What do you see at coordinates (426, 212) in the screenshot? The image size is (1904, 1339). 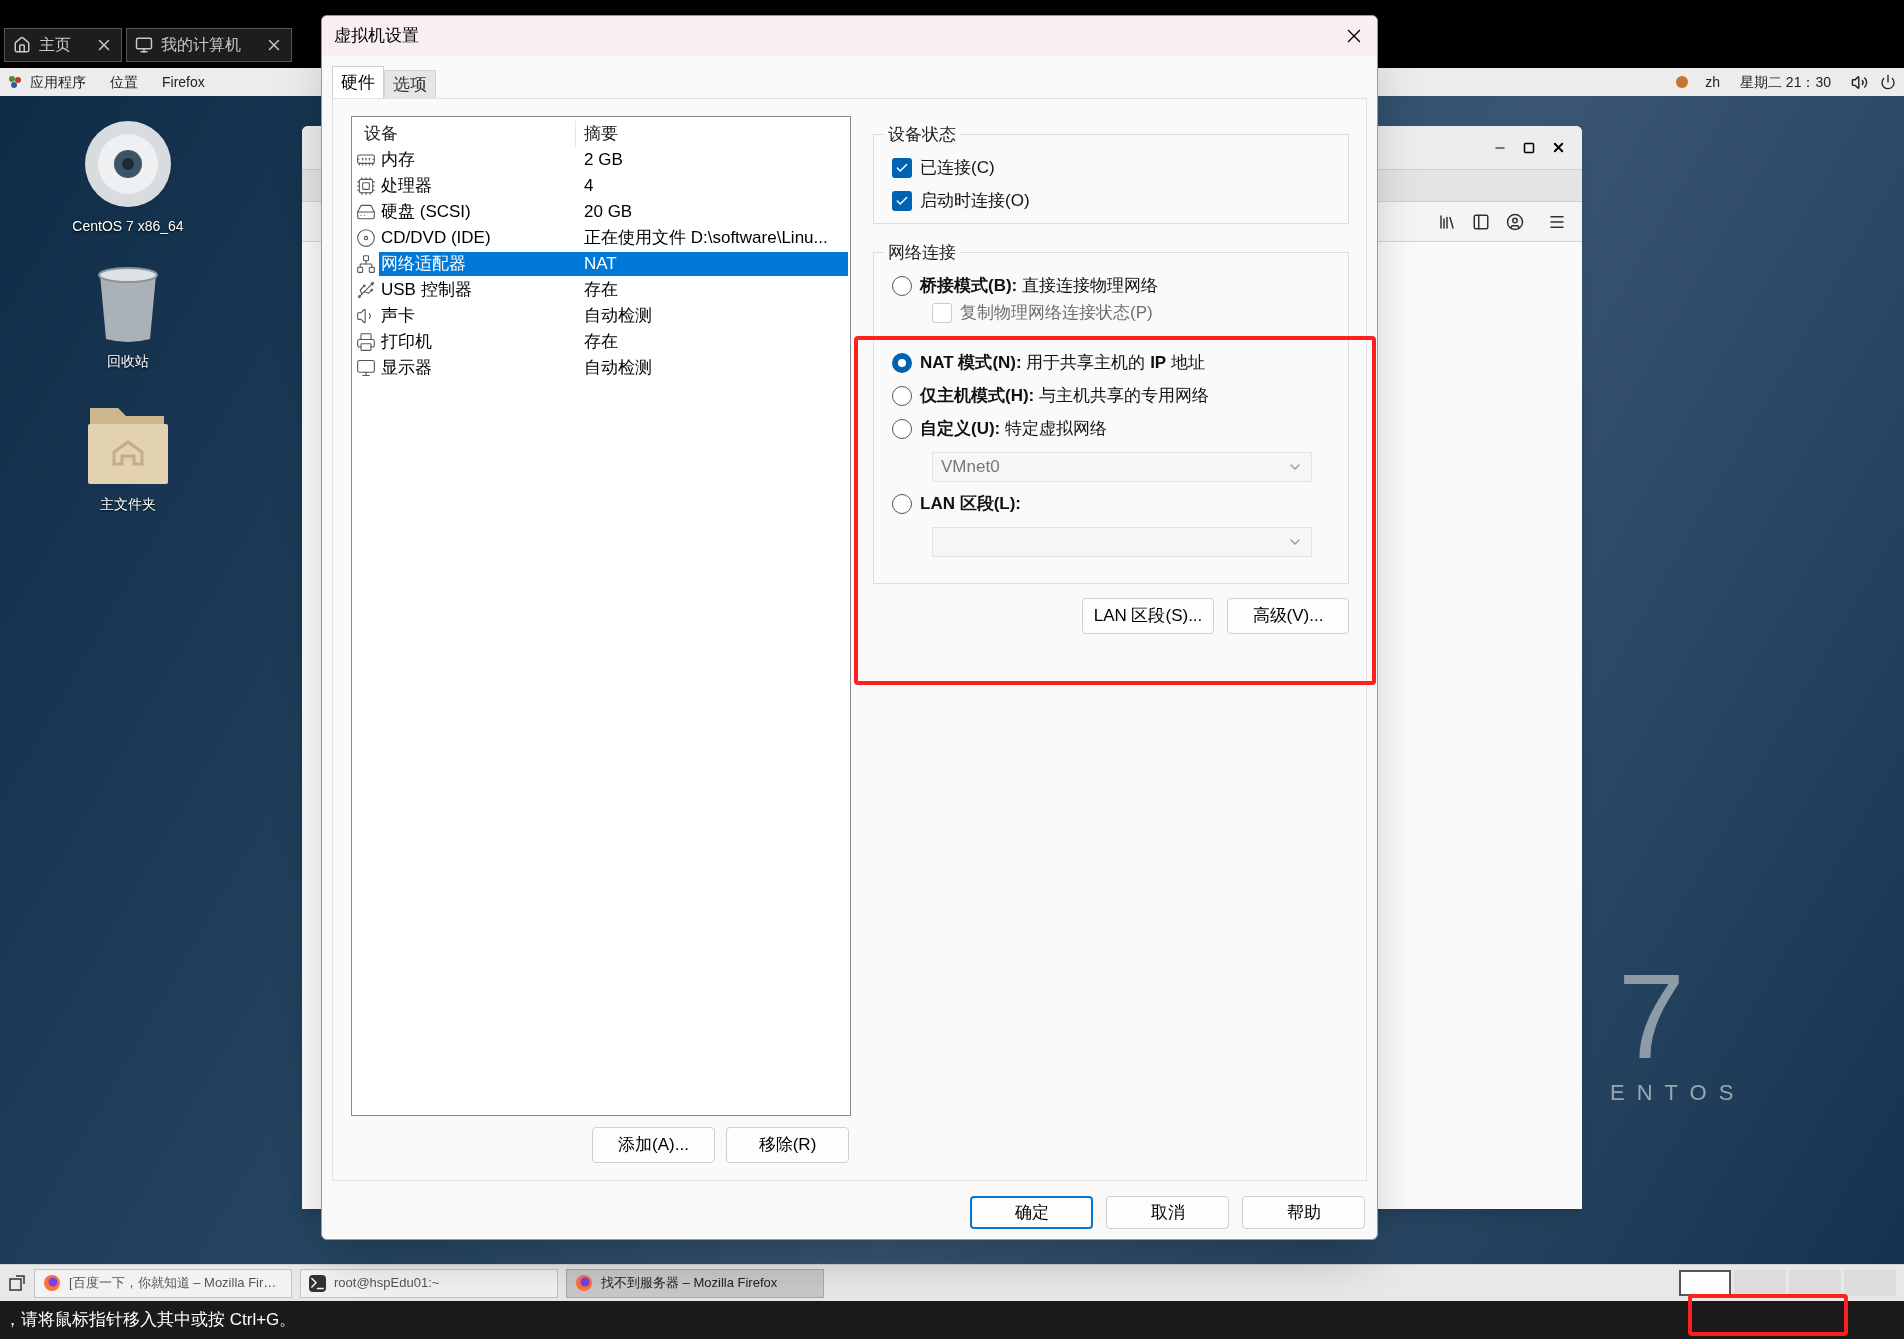 I see `device-name: 硬盘 (SCSI)` at bounding box center [426, 212].